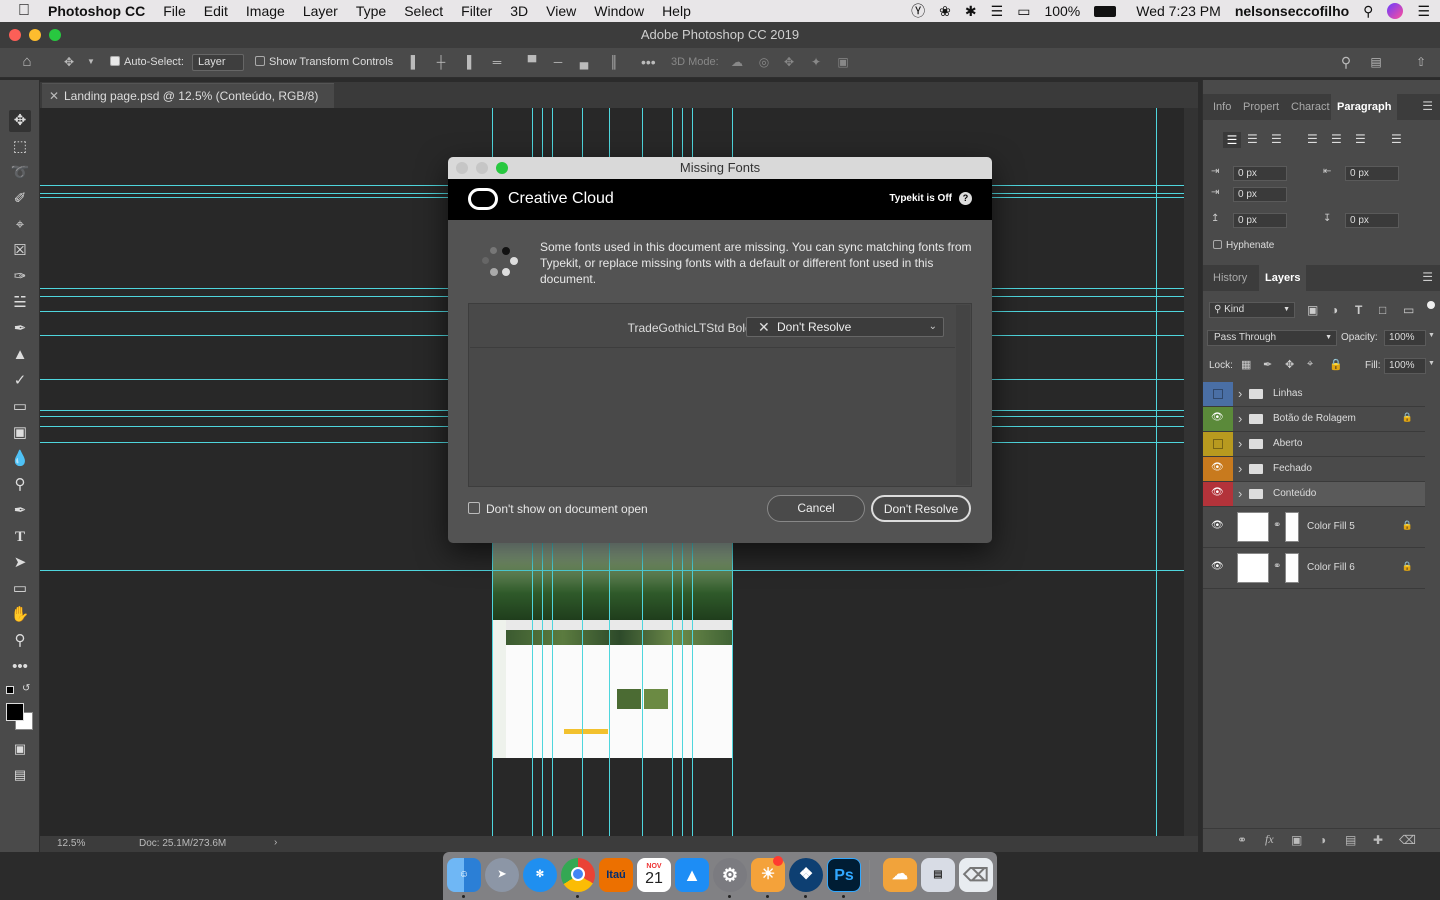 This screenshot has height=900, width=1440. Describe the element at coordinates (35, 35) in the screenshot. I see `minimize-window-button` at that location.